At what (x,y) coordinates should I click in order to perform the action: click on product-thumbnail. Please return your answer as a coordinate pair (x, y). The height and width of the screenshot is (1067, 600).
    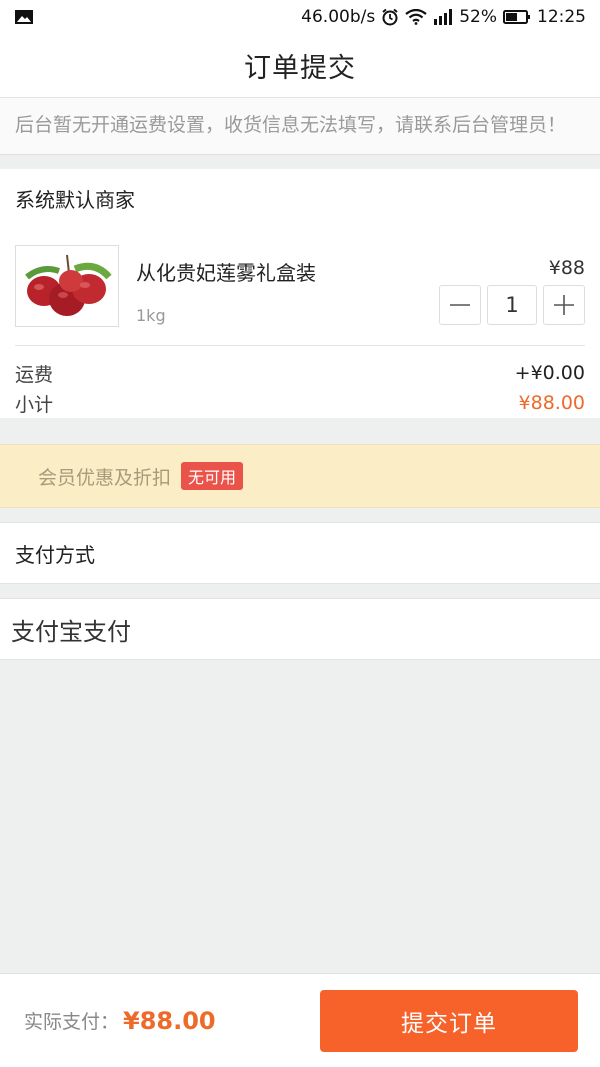
    Looking at the image, I should click on (67, 286).